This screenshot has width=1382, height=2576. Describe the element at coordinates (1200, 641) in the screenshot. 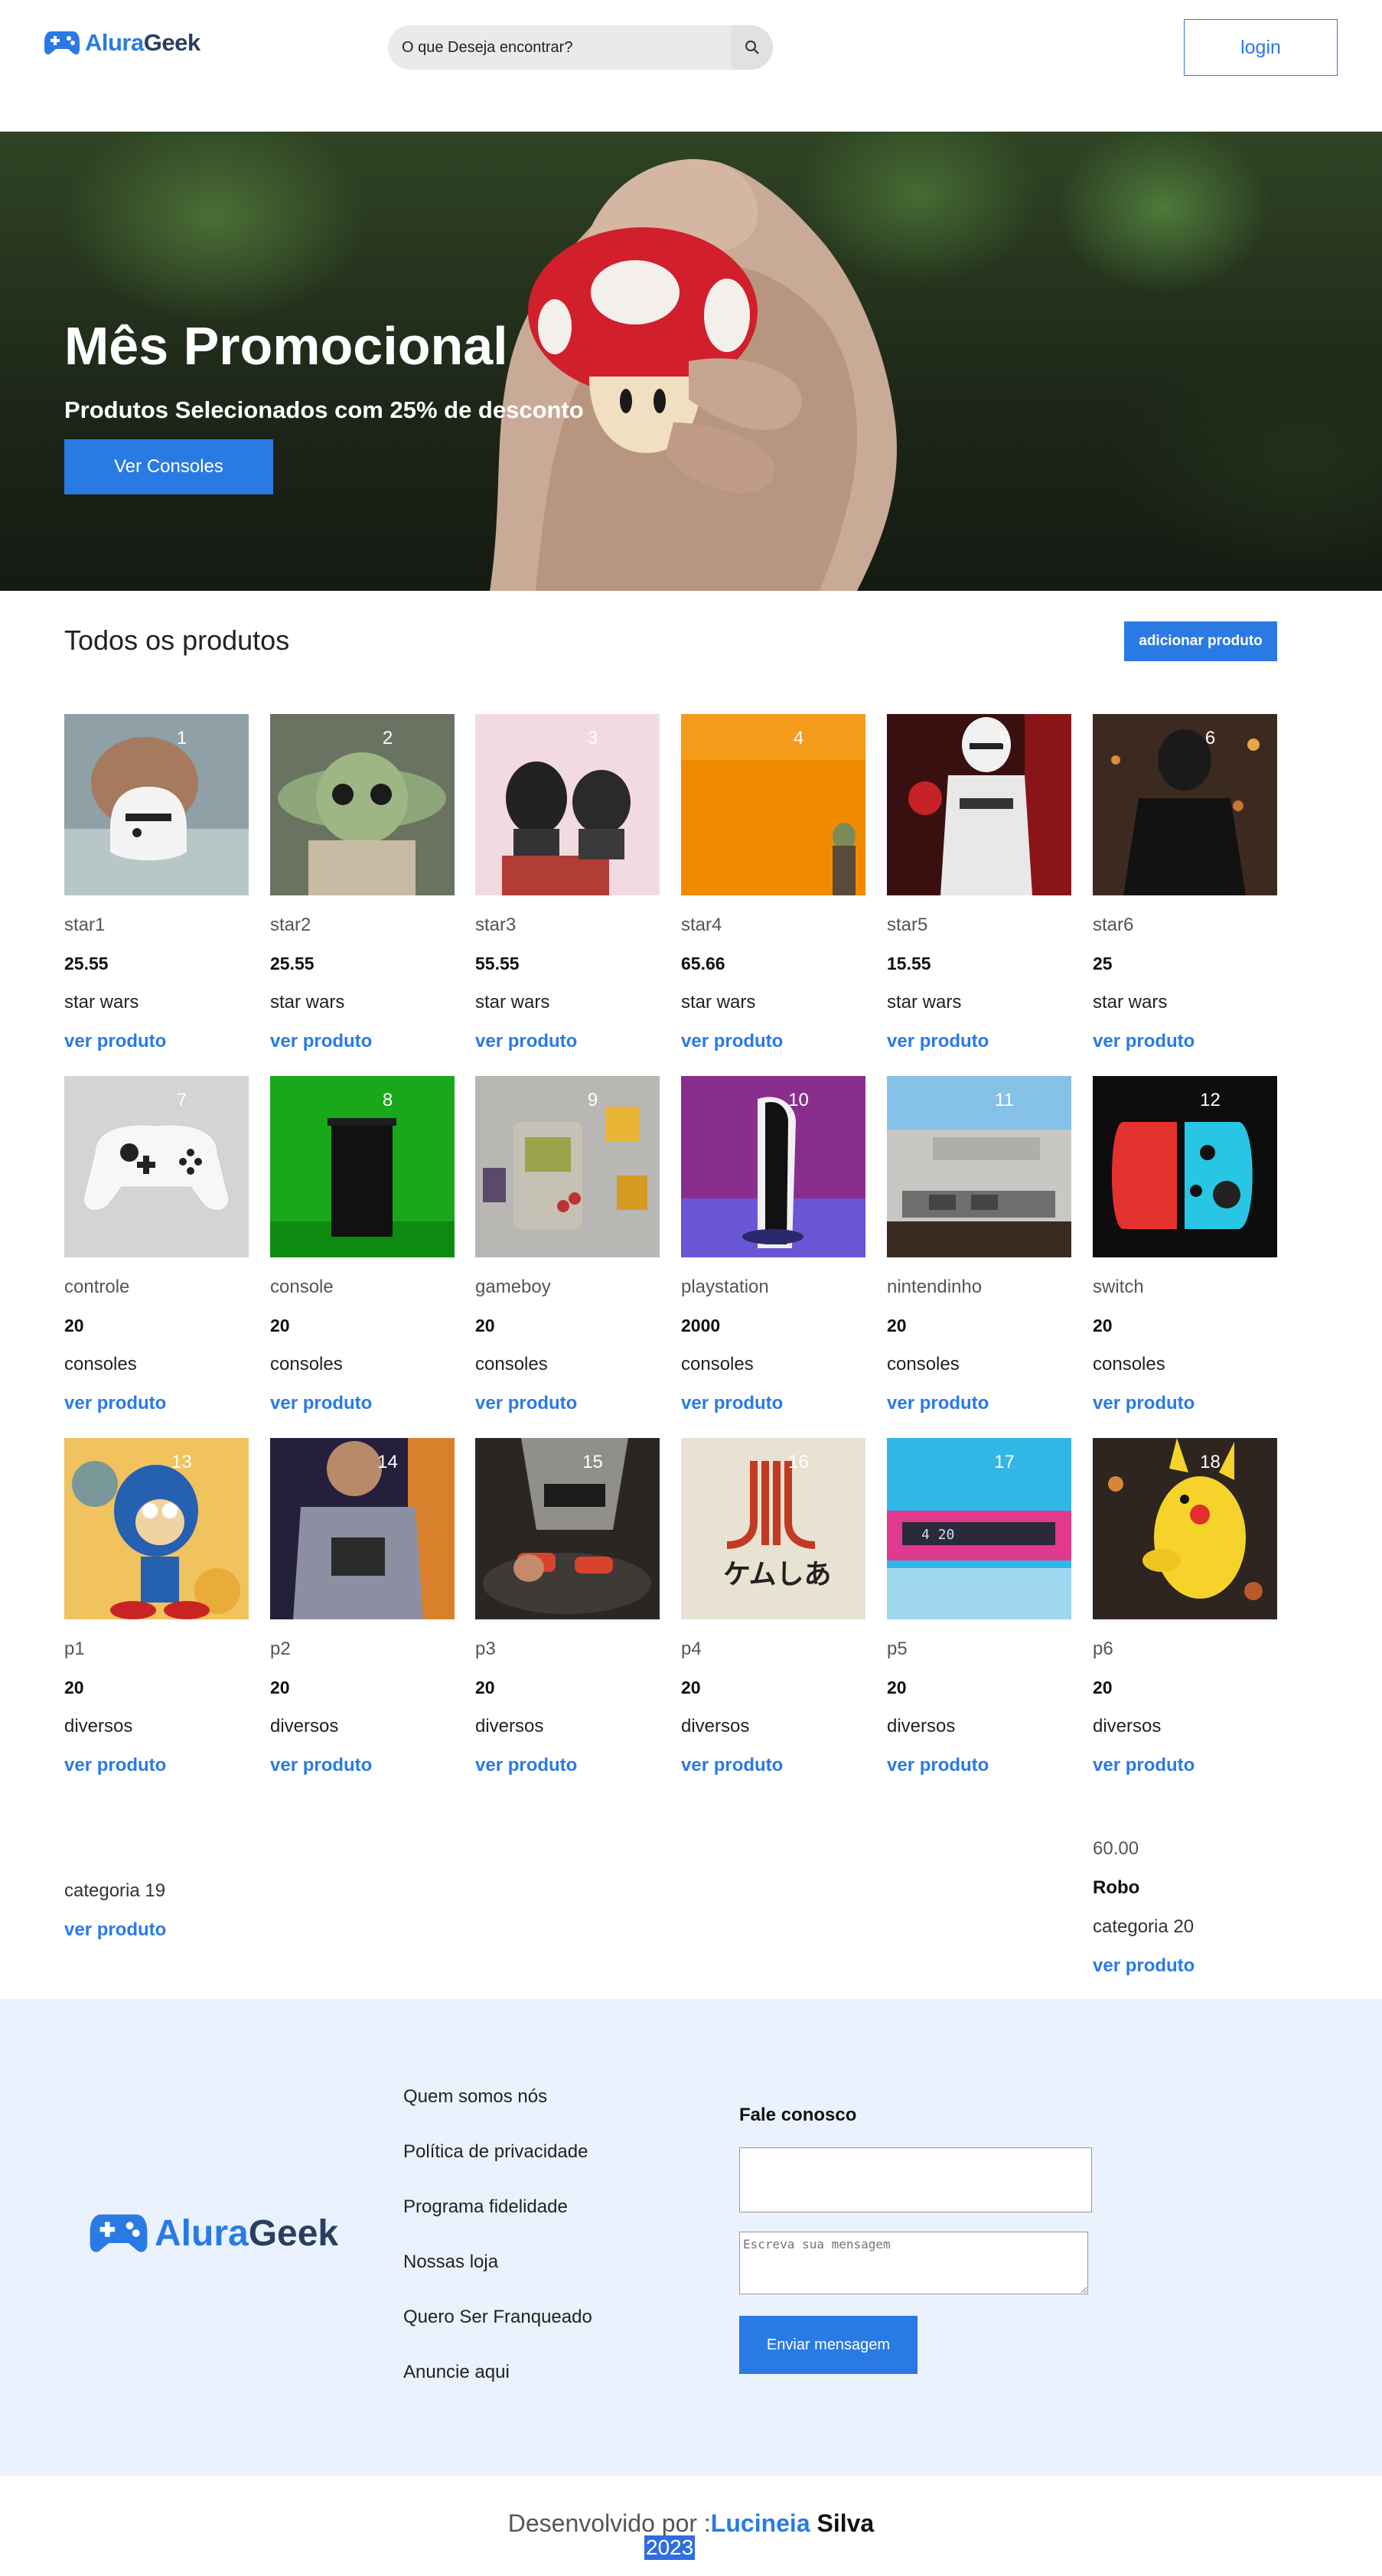

I see `add-product-button: adicionar produto` at that location.